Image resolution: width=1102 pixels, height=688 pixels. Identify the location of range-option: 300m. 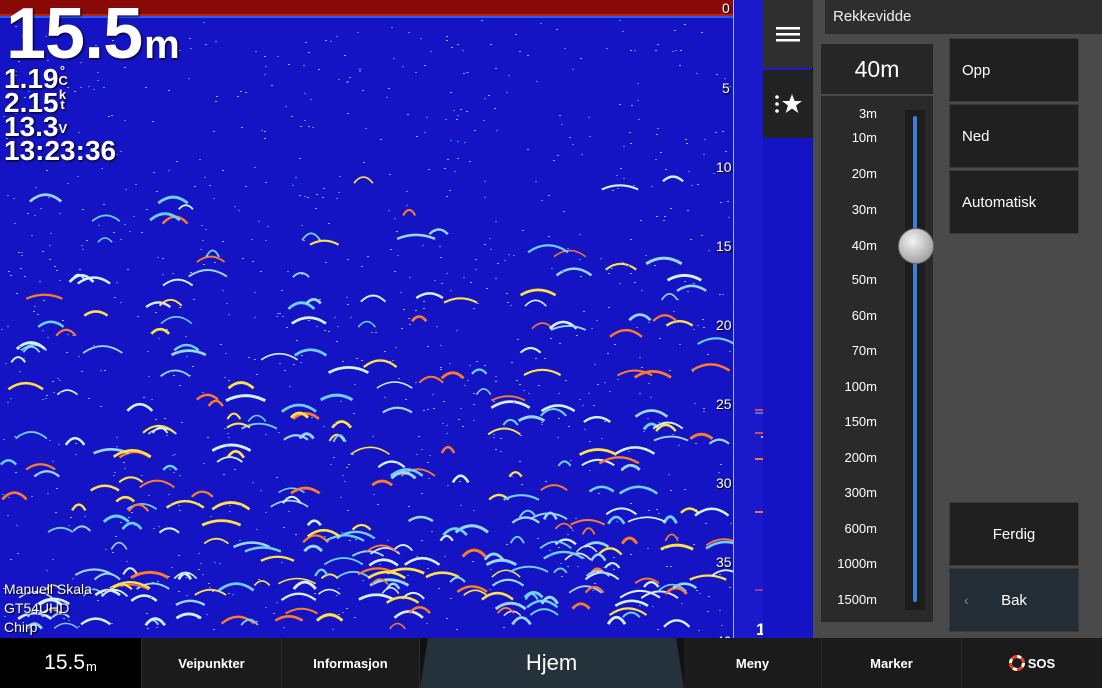
(860, 492).